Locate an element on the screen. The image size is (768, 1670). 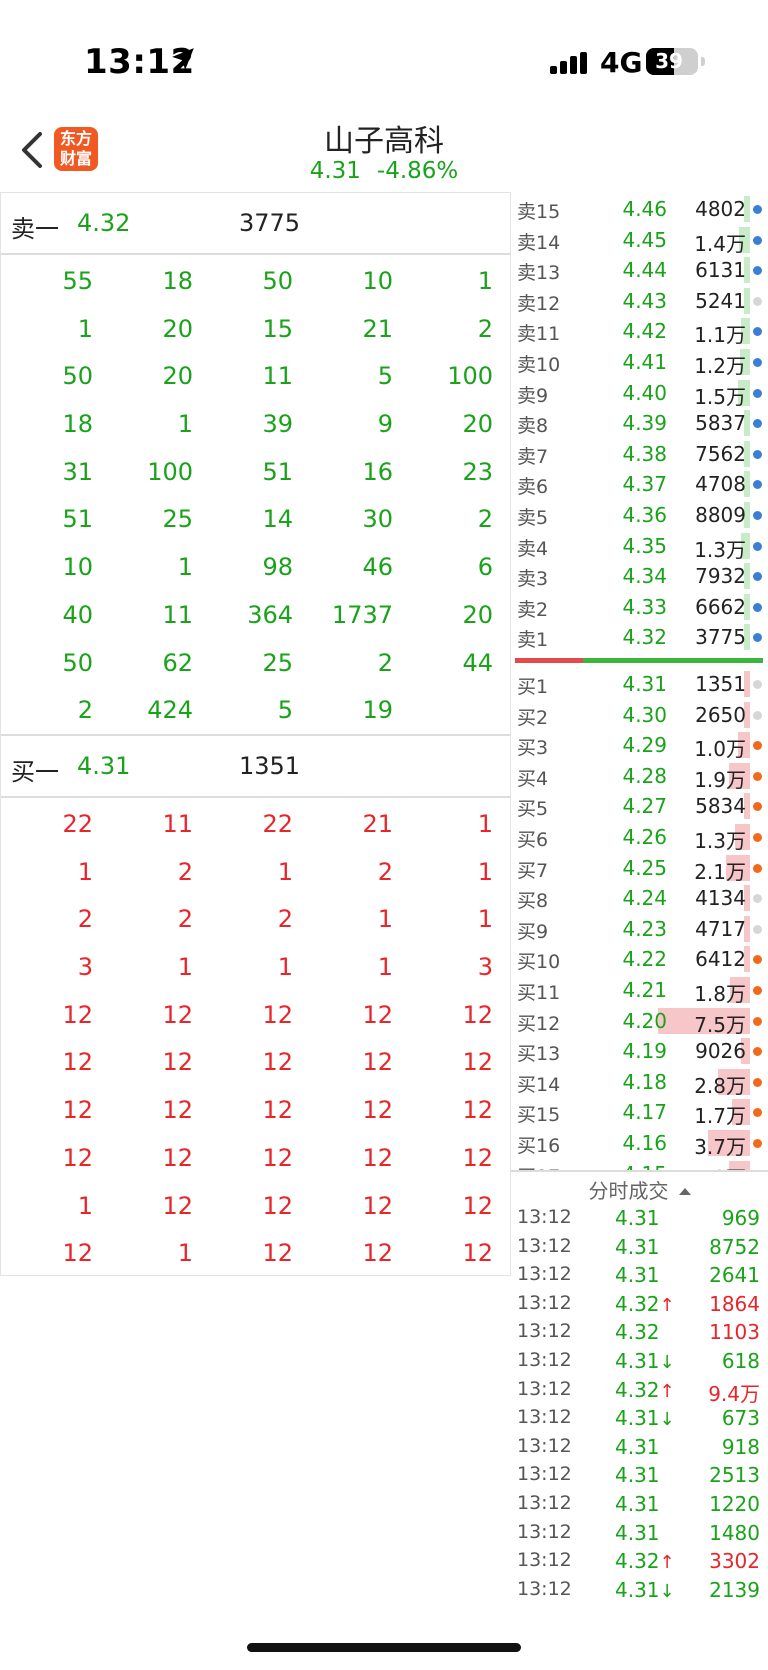
ask-level-row: 卖6 4.37 4708 is located at coordinates (639, 484).